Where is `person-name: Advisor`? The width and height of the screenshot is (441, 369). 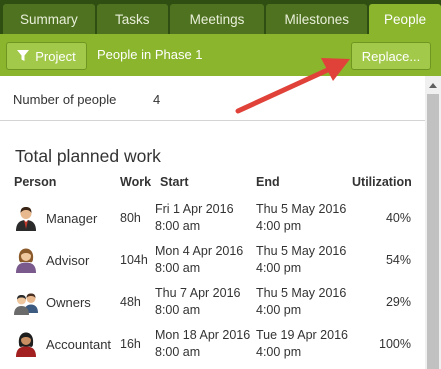
person-name: Advisor is located at coordinates (68, 260).